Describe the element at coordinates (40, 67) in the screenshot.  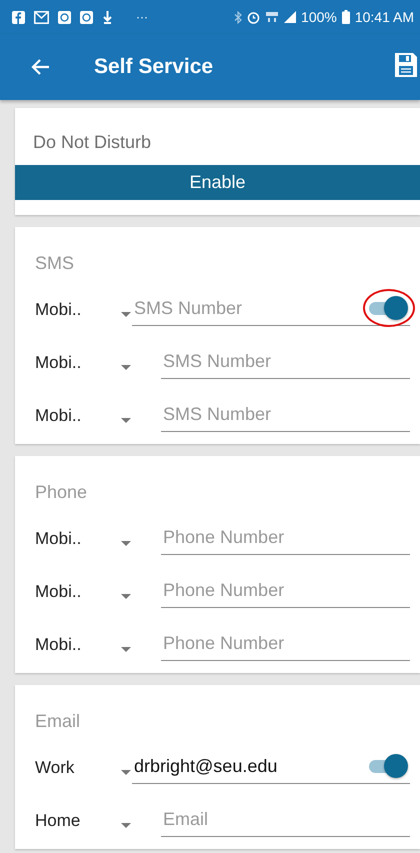
I see `back-arrow-icon` at that location.